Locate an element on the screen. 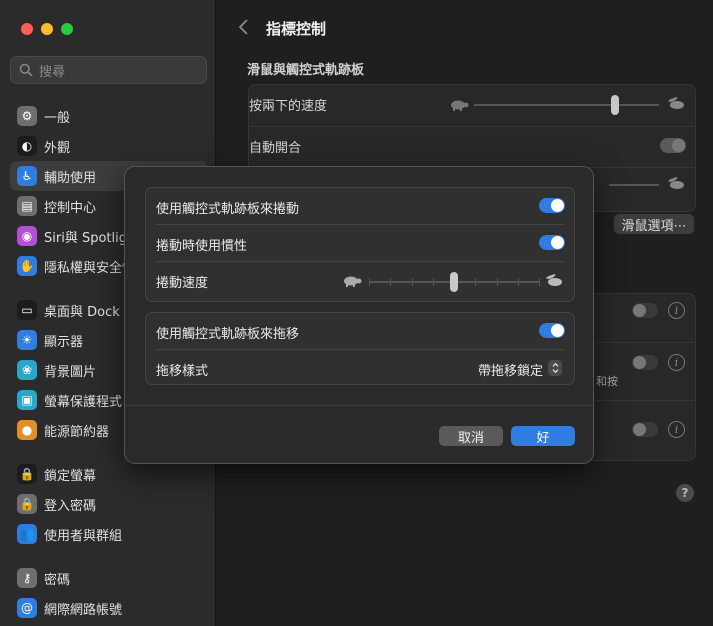 The image size is (713, 626). drag-group: 使用觸控式軌跡板來拖移 拖移樣式 帶拖移鎖定 is located at coordinates (360, 348).